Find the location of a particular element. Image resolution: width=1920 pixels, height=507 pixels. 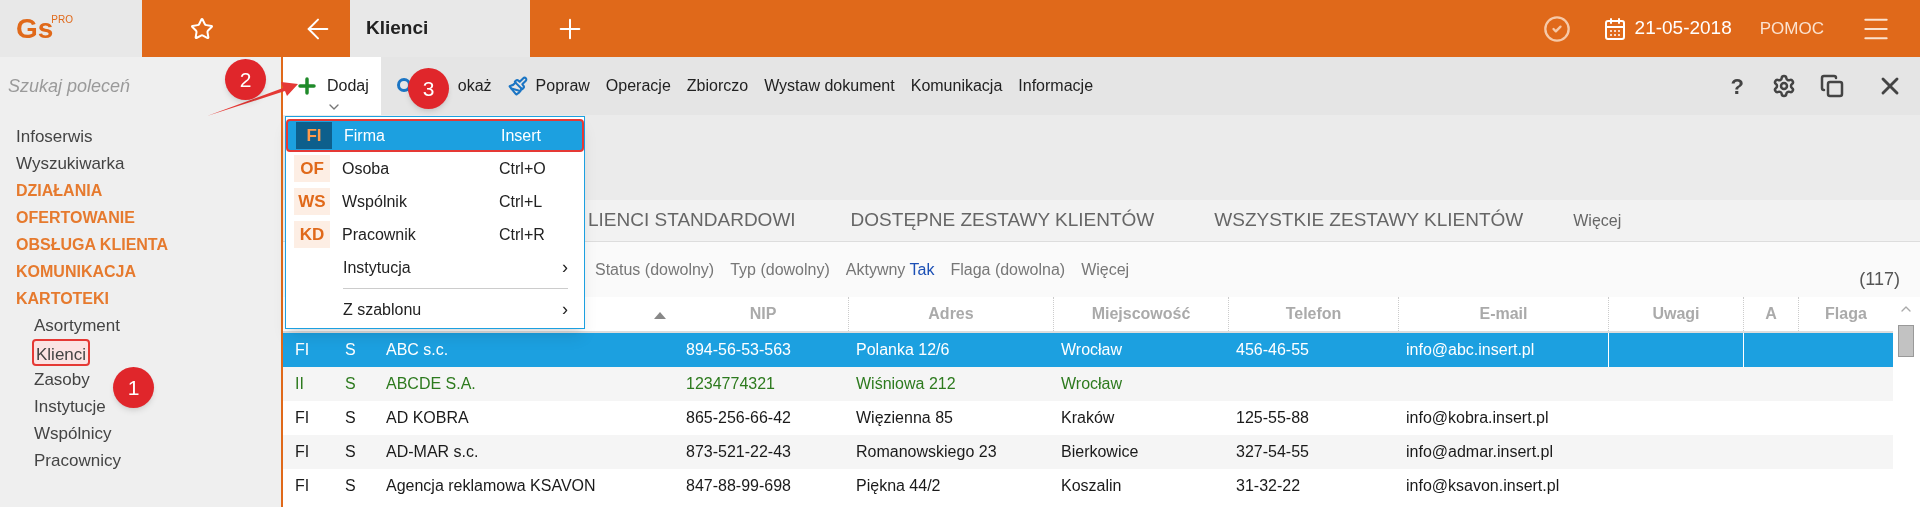

filter-link: Flaga (dowolna) is located at coordinates (1008, 269).